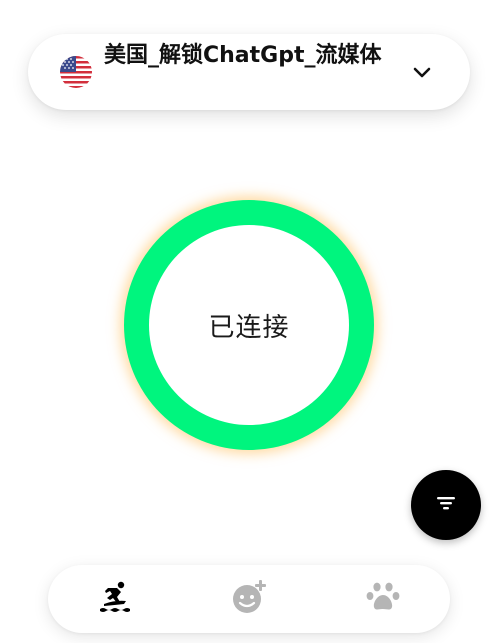 The height and width of the screenshot is (643, 495). I want to click on chevron-down-icon, so click(422, 72).